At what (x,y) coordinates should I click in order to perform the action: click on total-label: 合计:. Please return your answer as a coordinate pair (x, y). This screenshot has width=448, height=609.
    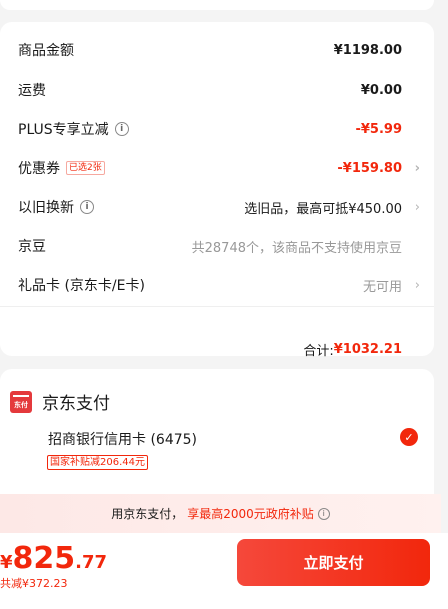
    Looking at the image, I should click on (318, 351).